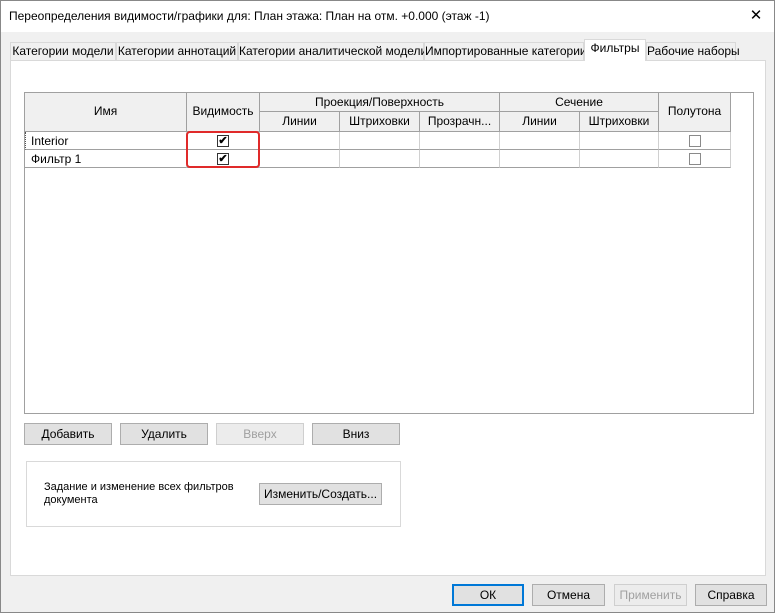 The image size is (775, 613). I want to click on col-header-visibility: Видимость, so click(223, 112).